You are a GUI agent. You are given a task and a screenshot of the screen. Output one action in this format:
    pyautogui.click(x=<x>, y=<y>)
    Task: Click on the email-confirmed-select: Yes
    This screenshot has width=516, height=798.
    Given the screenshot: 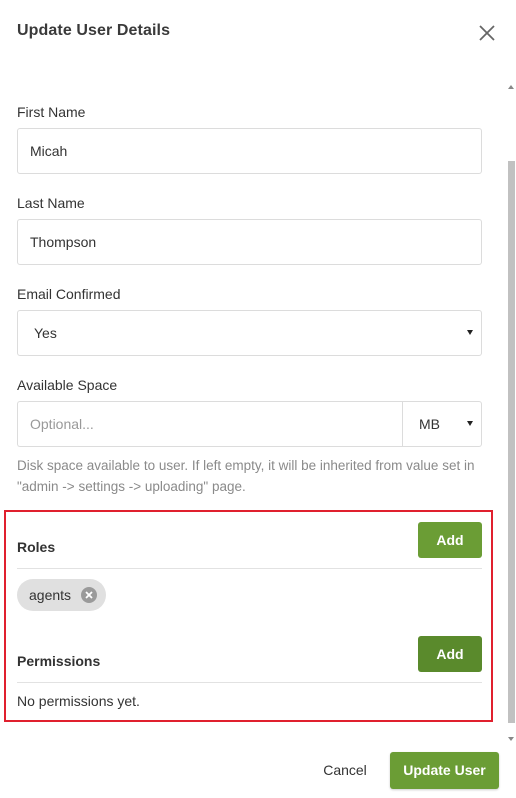 What is the action you would take?
    pyautogui.click(x=249, y=333)
    